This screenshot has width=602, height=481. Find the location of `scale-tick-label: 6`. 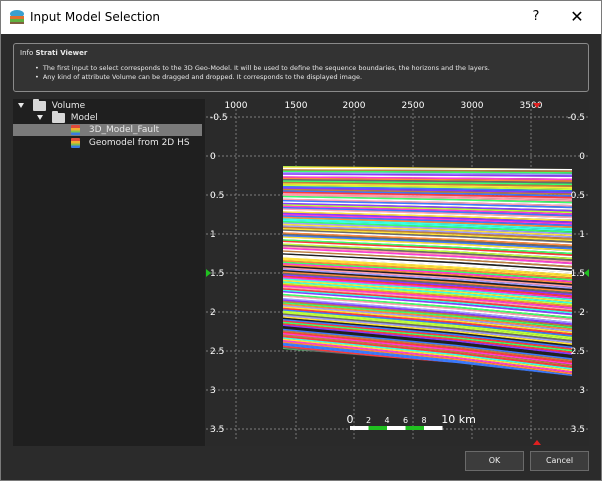

scale-tick-label: 6 is located at coordinates (405, 420).